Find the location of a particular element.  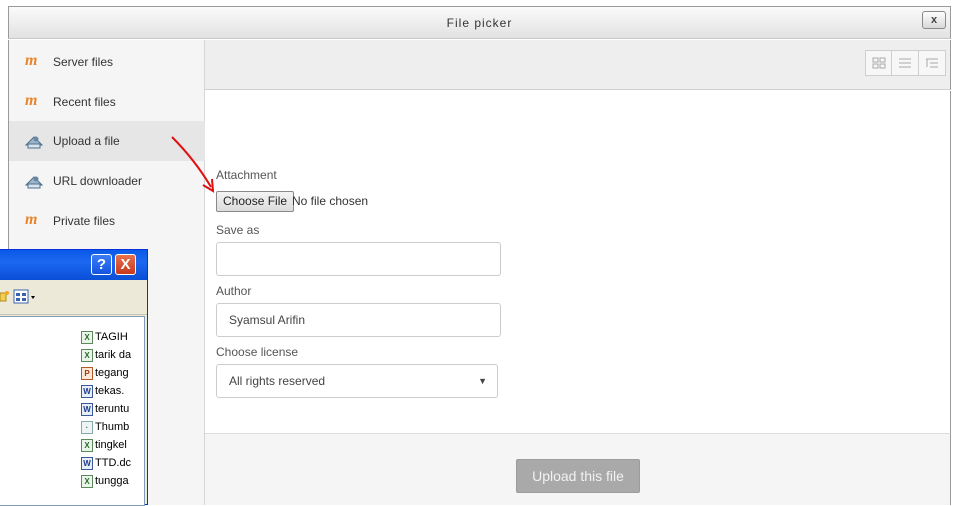

file-name: tingkel is located at coordinates (111, 445).